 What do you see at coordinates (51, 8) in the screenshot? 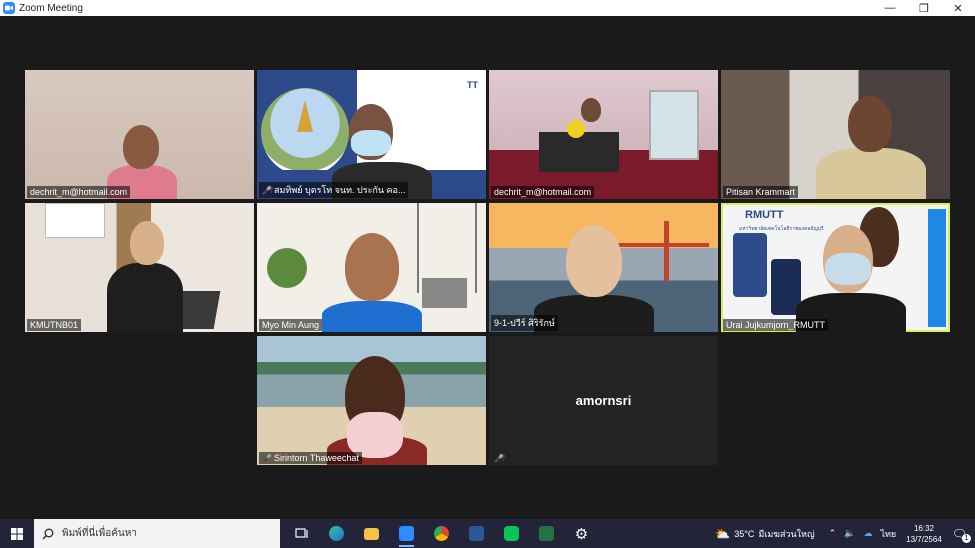
I see `window-title: Zoom Meeting` at bounding box center [51, 8].